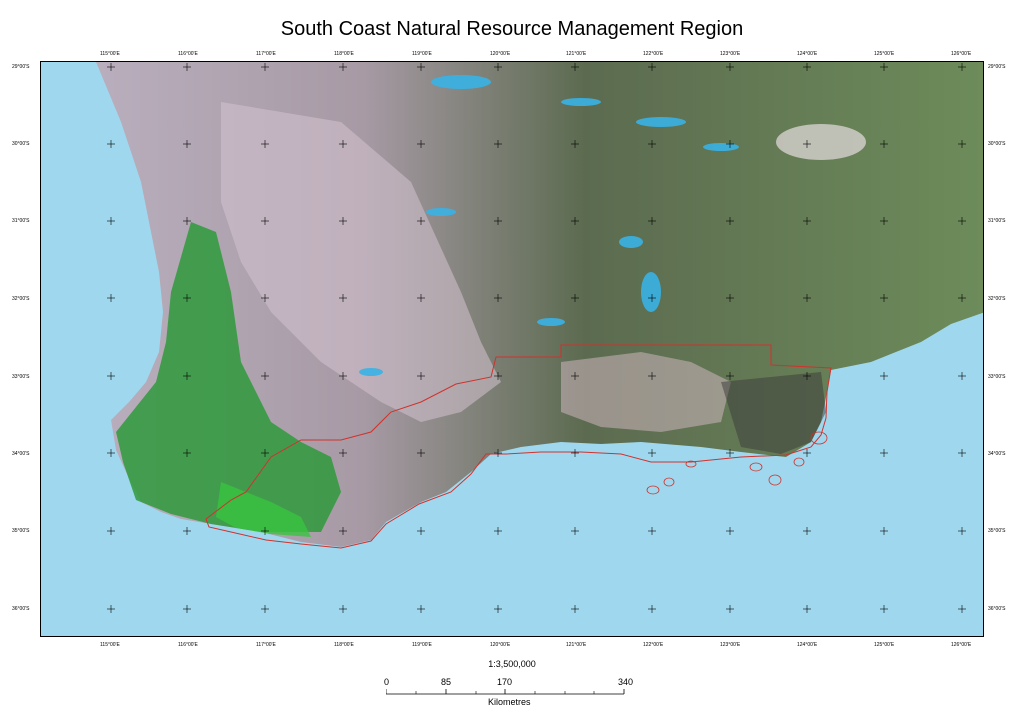 Image resolution: width=1024 pixels, height=724 pixels. Describe the element at coordinates (512, 664) in the screenshot. I see `scale-ratio: 1:3,500,000` at that location.